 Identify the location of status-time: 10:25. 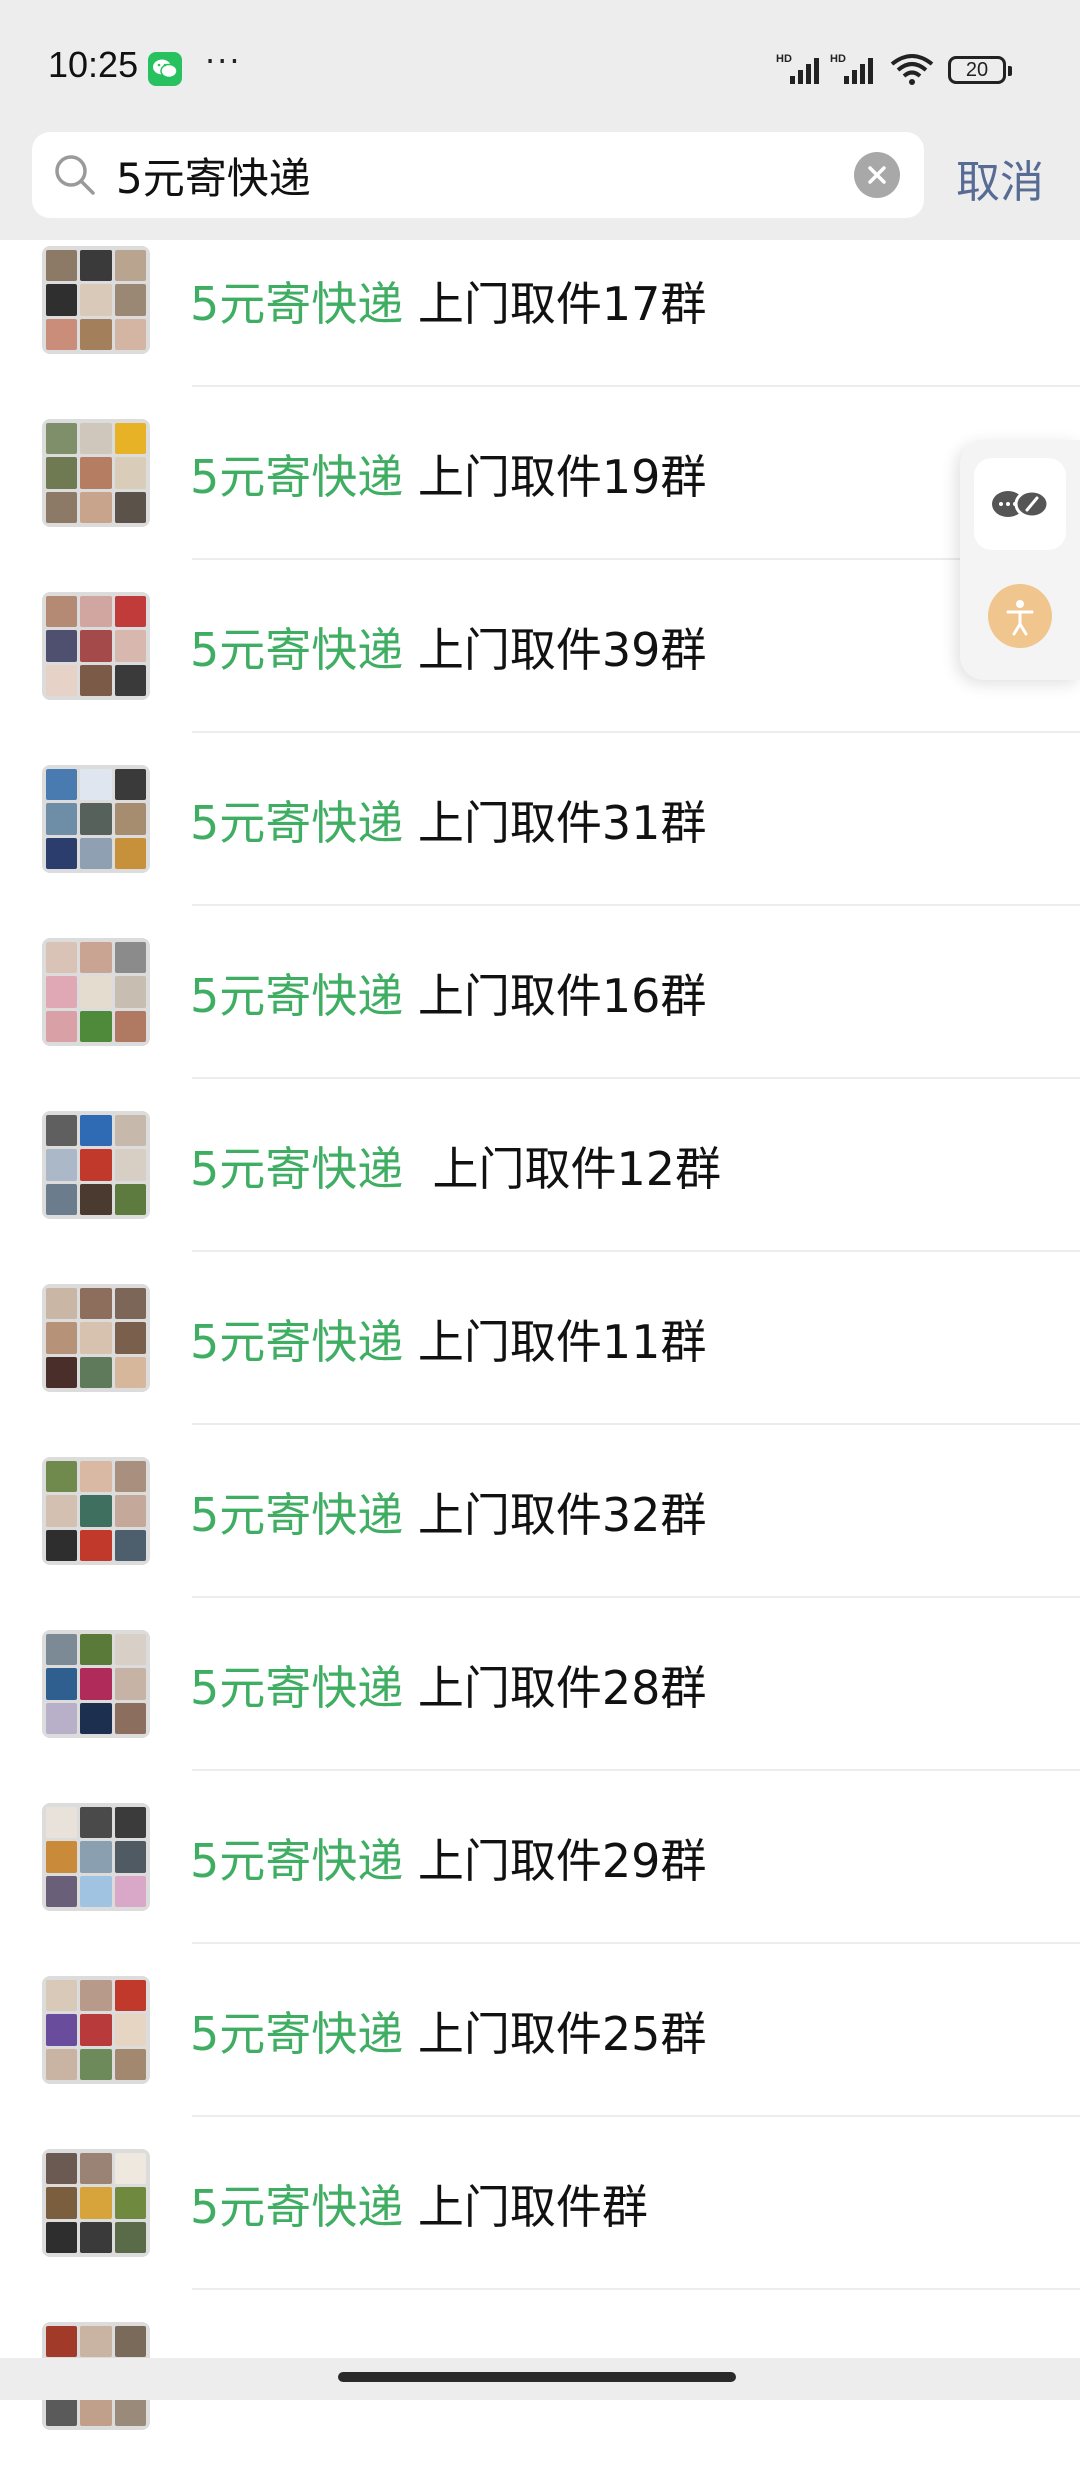
(93, 64).